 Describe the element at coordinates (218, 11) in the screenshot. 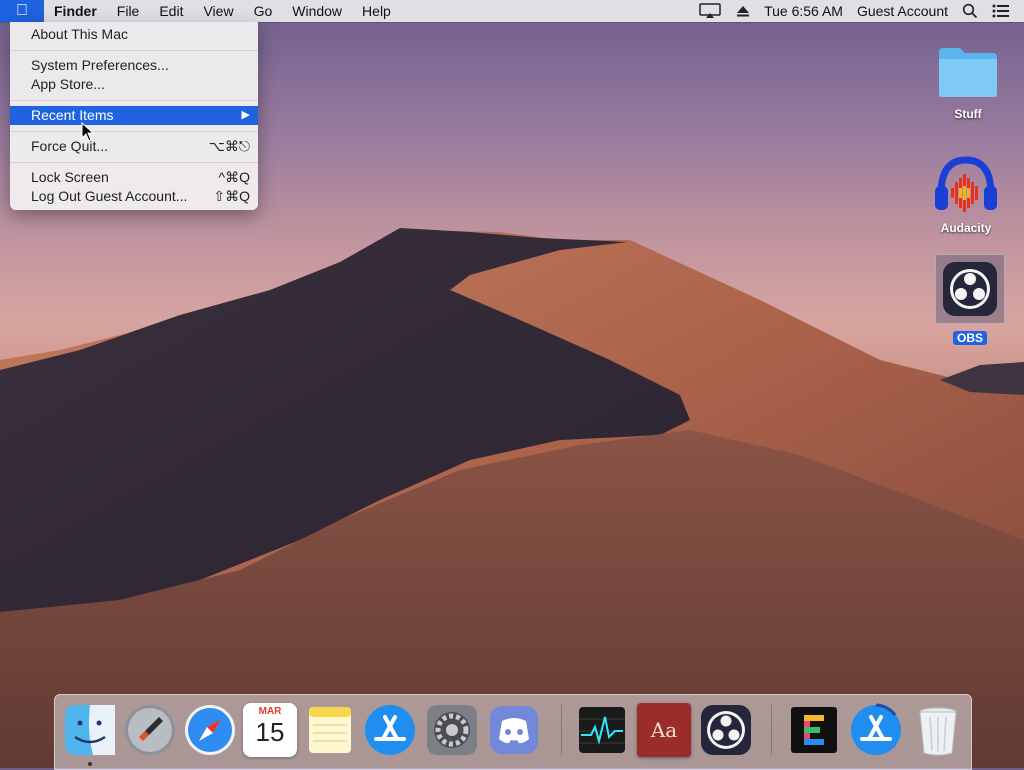

I see `menu-view: View` at that location.